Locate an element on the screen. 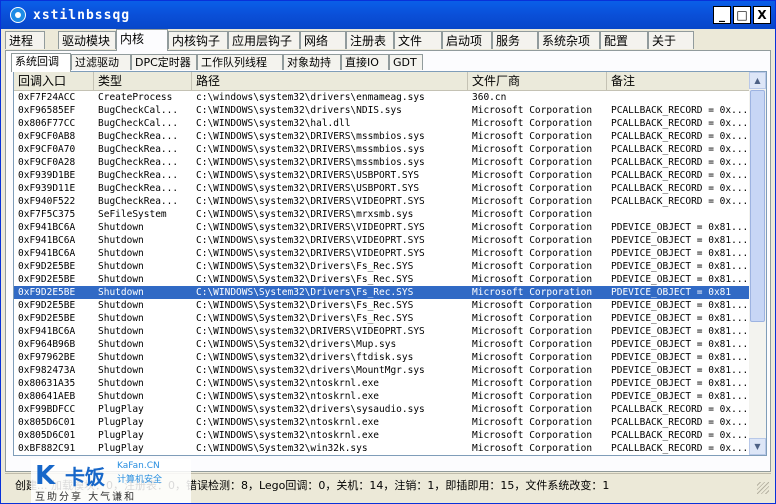 Image resolution: width=776 pixels, height=504 pixels. tab-registry: 注册表 is located at coordinates (370, 40).